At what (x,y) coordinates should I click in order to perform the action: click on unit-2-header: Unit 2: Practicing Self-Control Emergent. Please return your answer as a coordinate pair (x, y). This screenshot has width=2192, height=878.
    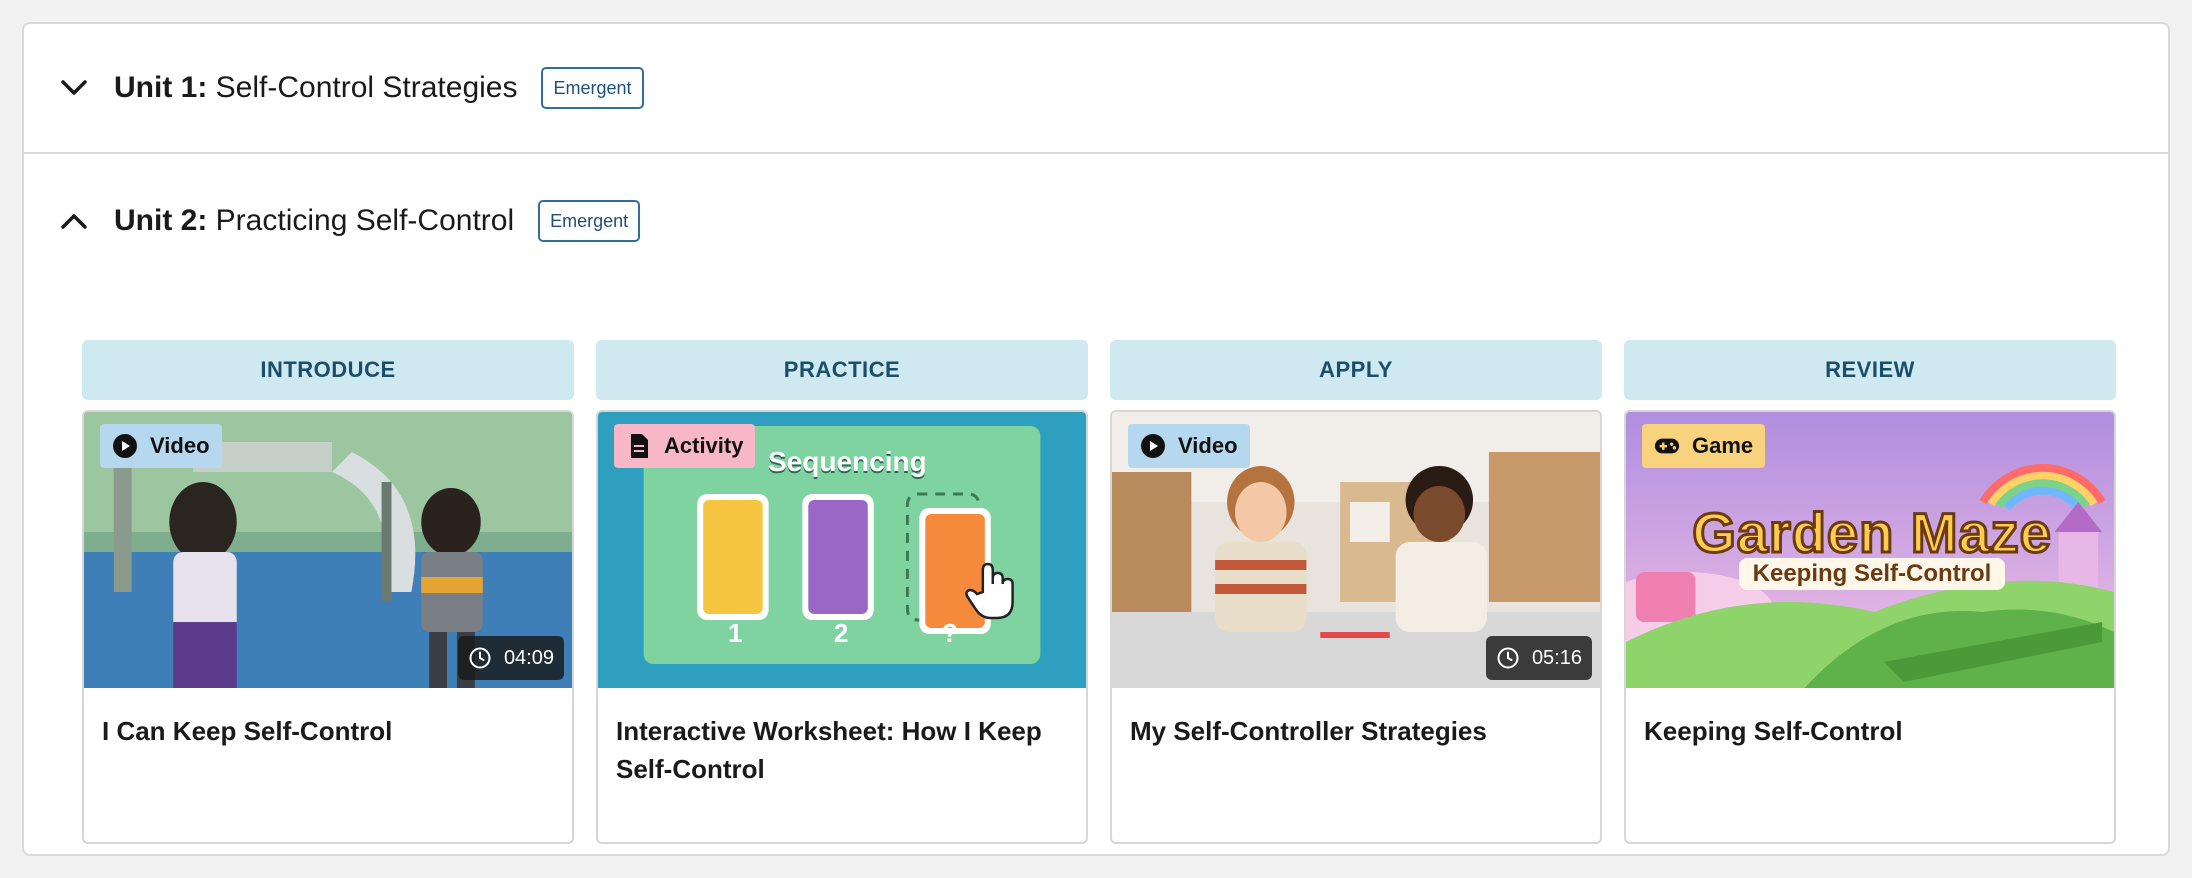
    Looking at the image, I should click on (1096, 221).